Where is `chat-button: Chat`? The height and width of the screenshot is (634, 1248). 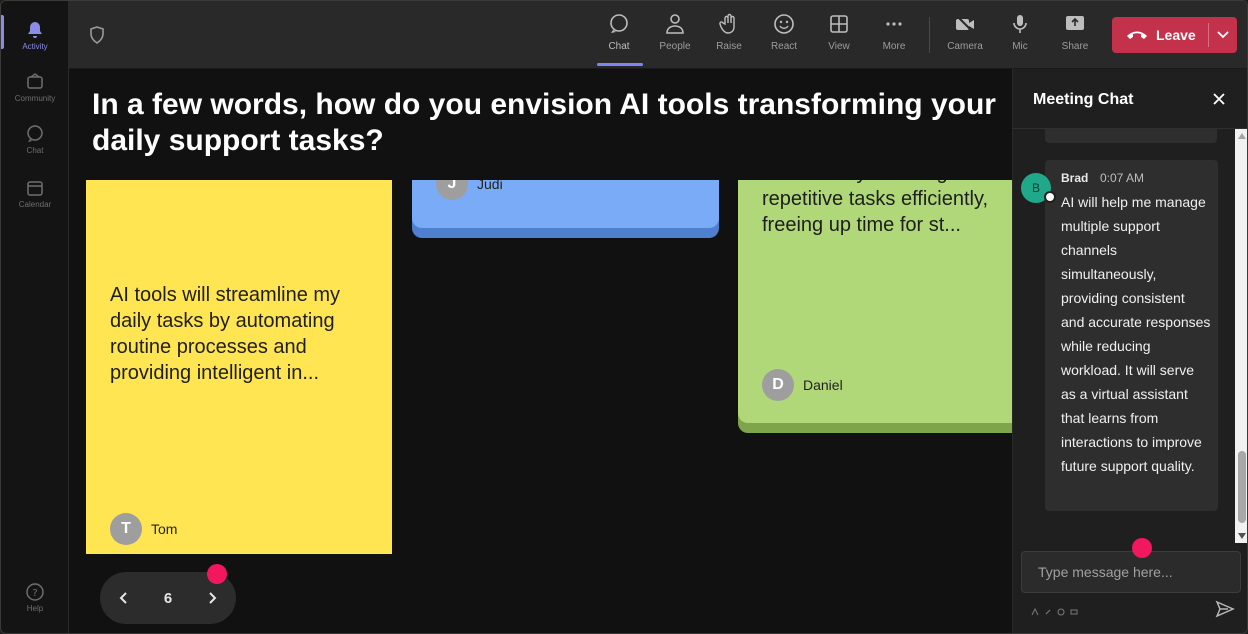
chat-button: Chat is located at coordinates (619, 36).